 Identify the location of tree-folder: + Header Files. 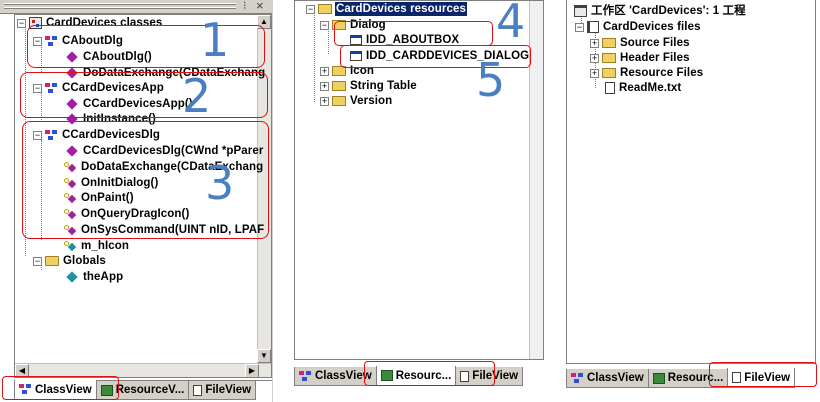
(640, 58).